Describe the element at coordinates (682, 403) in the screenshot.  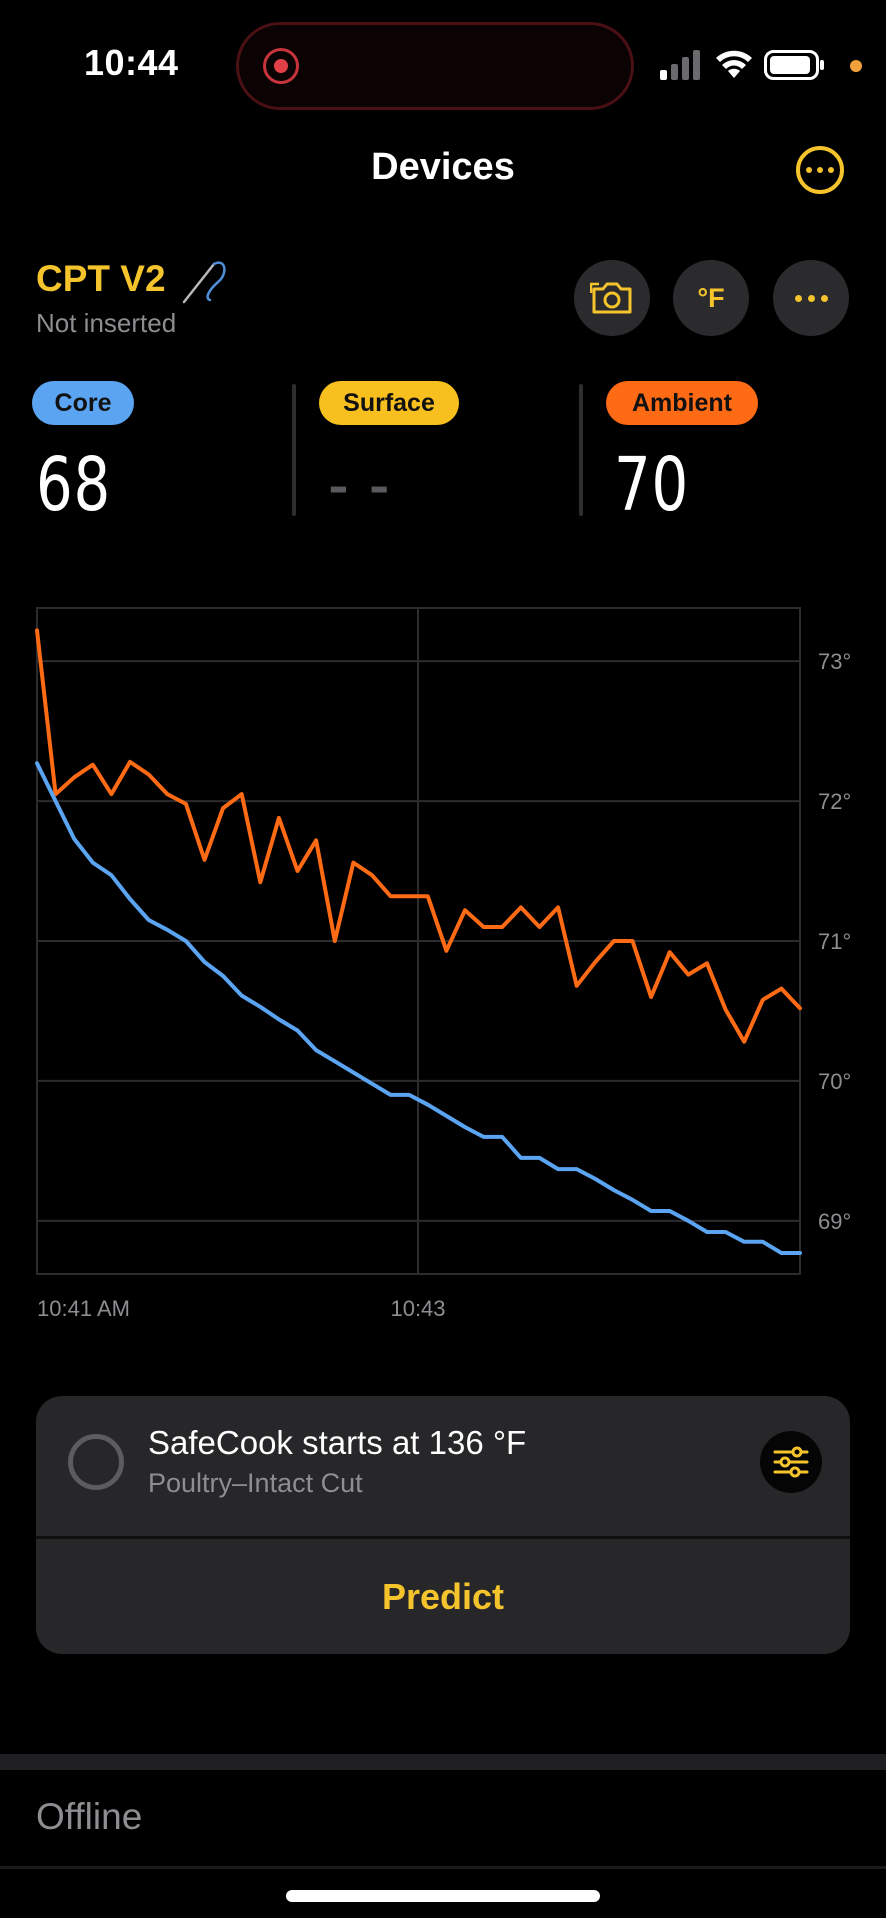
I see `ambient-label: Ambient` at that location.